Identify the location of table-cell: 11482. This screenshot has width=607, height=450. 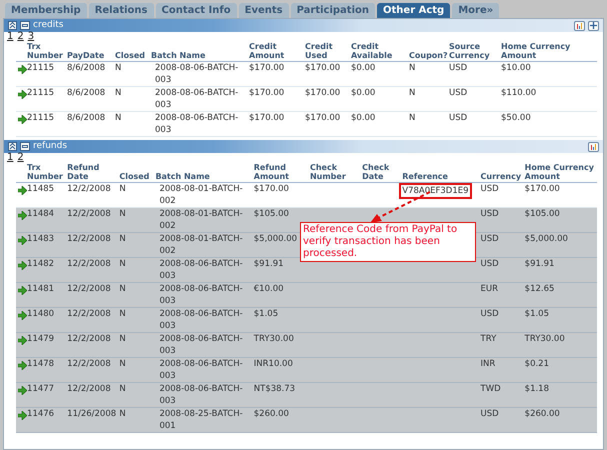
(40, 264).